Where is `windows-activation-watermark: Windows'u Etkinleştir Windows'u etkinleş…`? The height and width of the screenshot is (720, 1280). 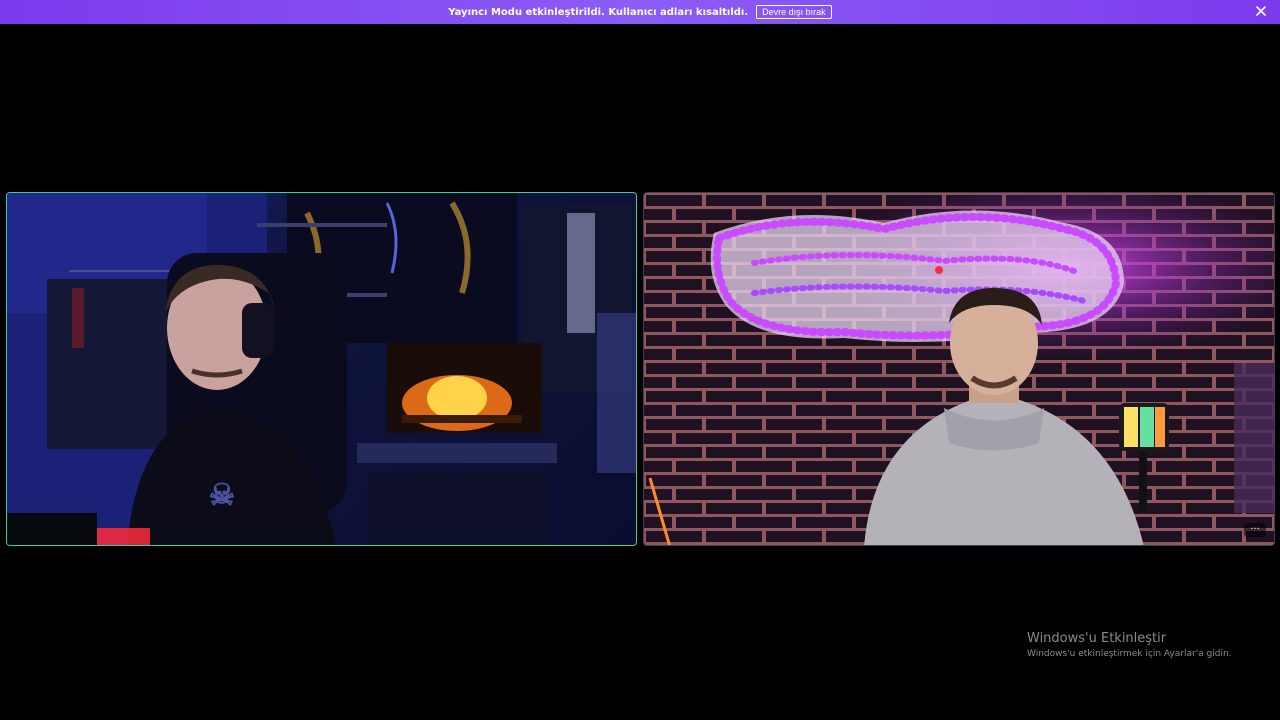
windows-activation-watermark: Windows'u Etkinleştir Windows'u etkinleş… is located at coordinates (1129, 645).